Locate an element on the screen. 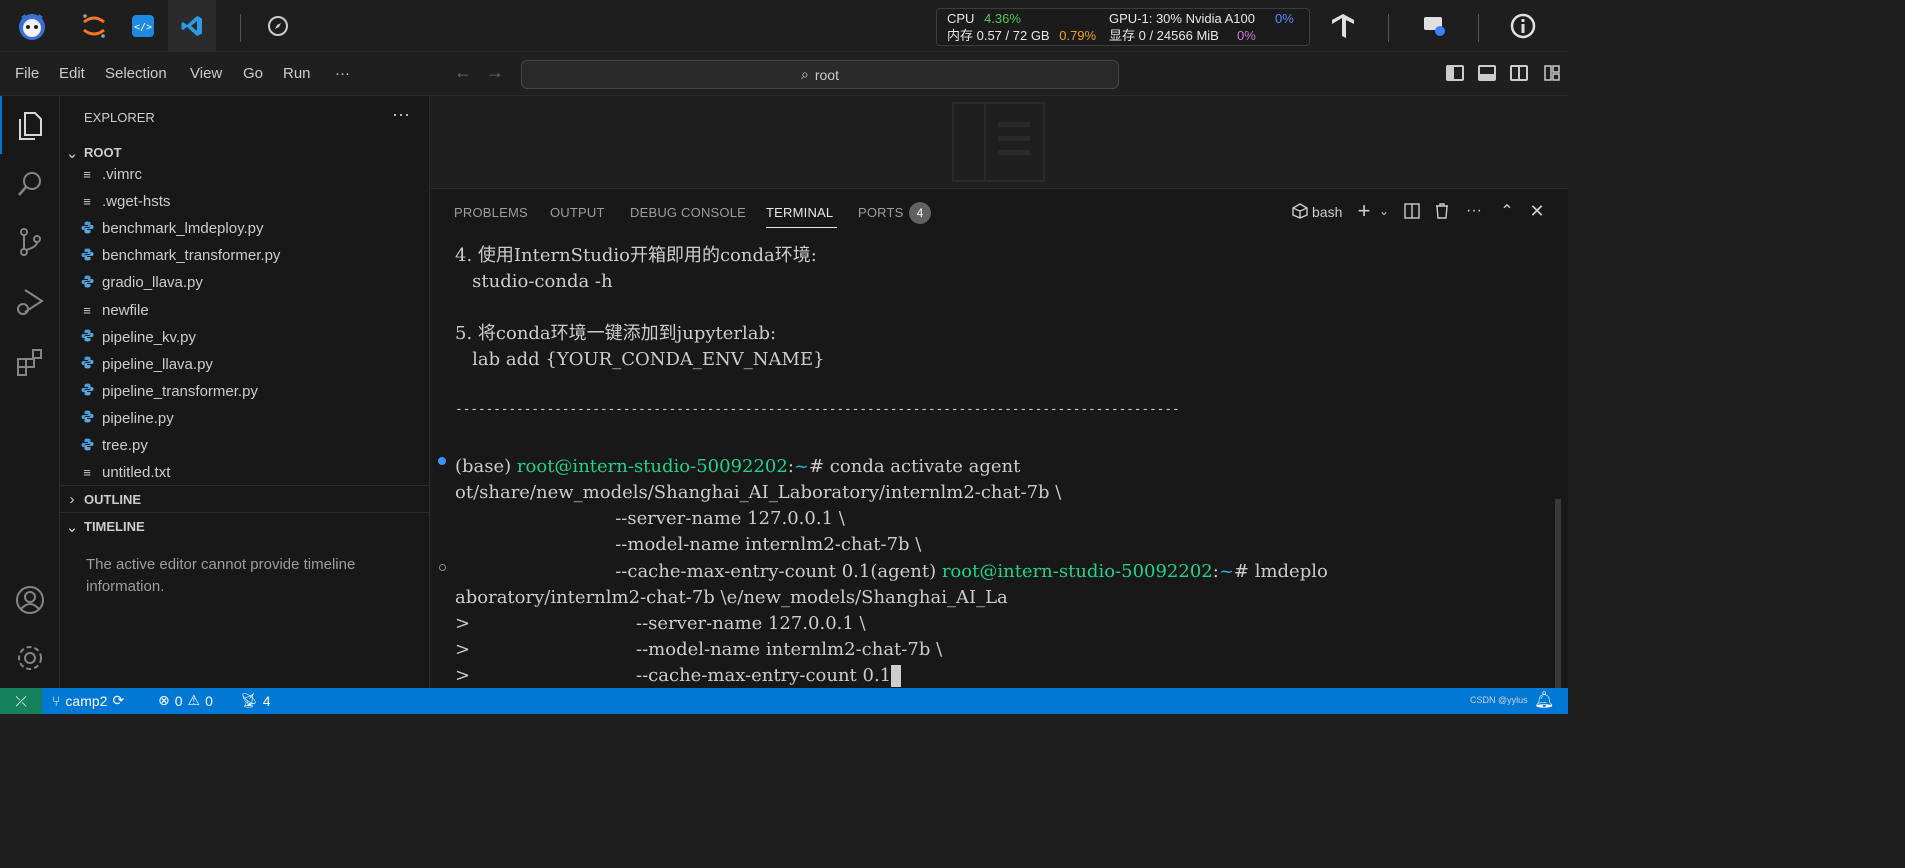 This screenshot has width=1905, height=868. info-icon is located at coordinates (1523, 26).